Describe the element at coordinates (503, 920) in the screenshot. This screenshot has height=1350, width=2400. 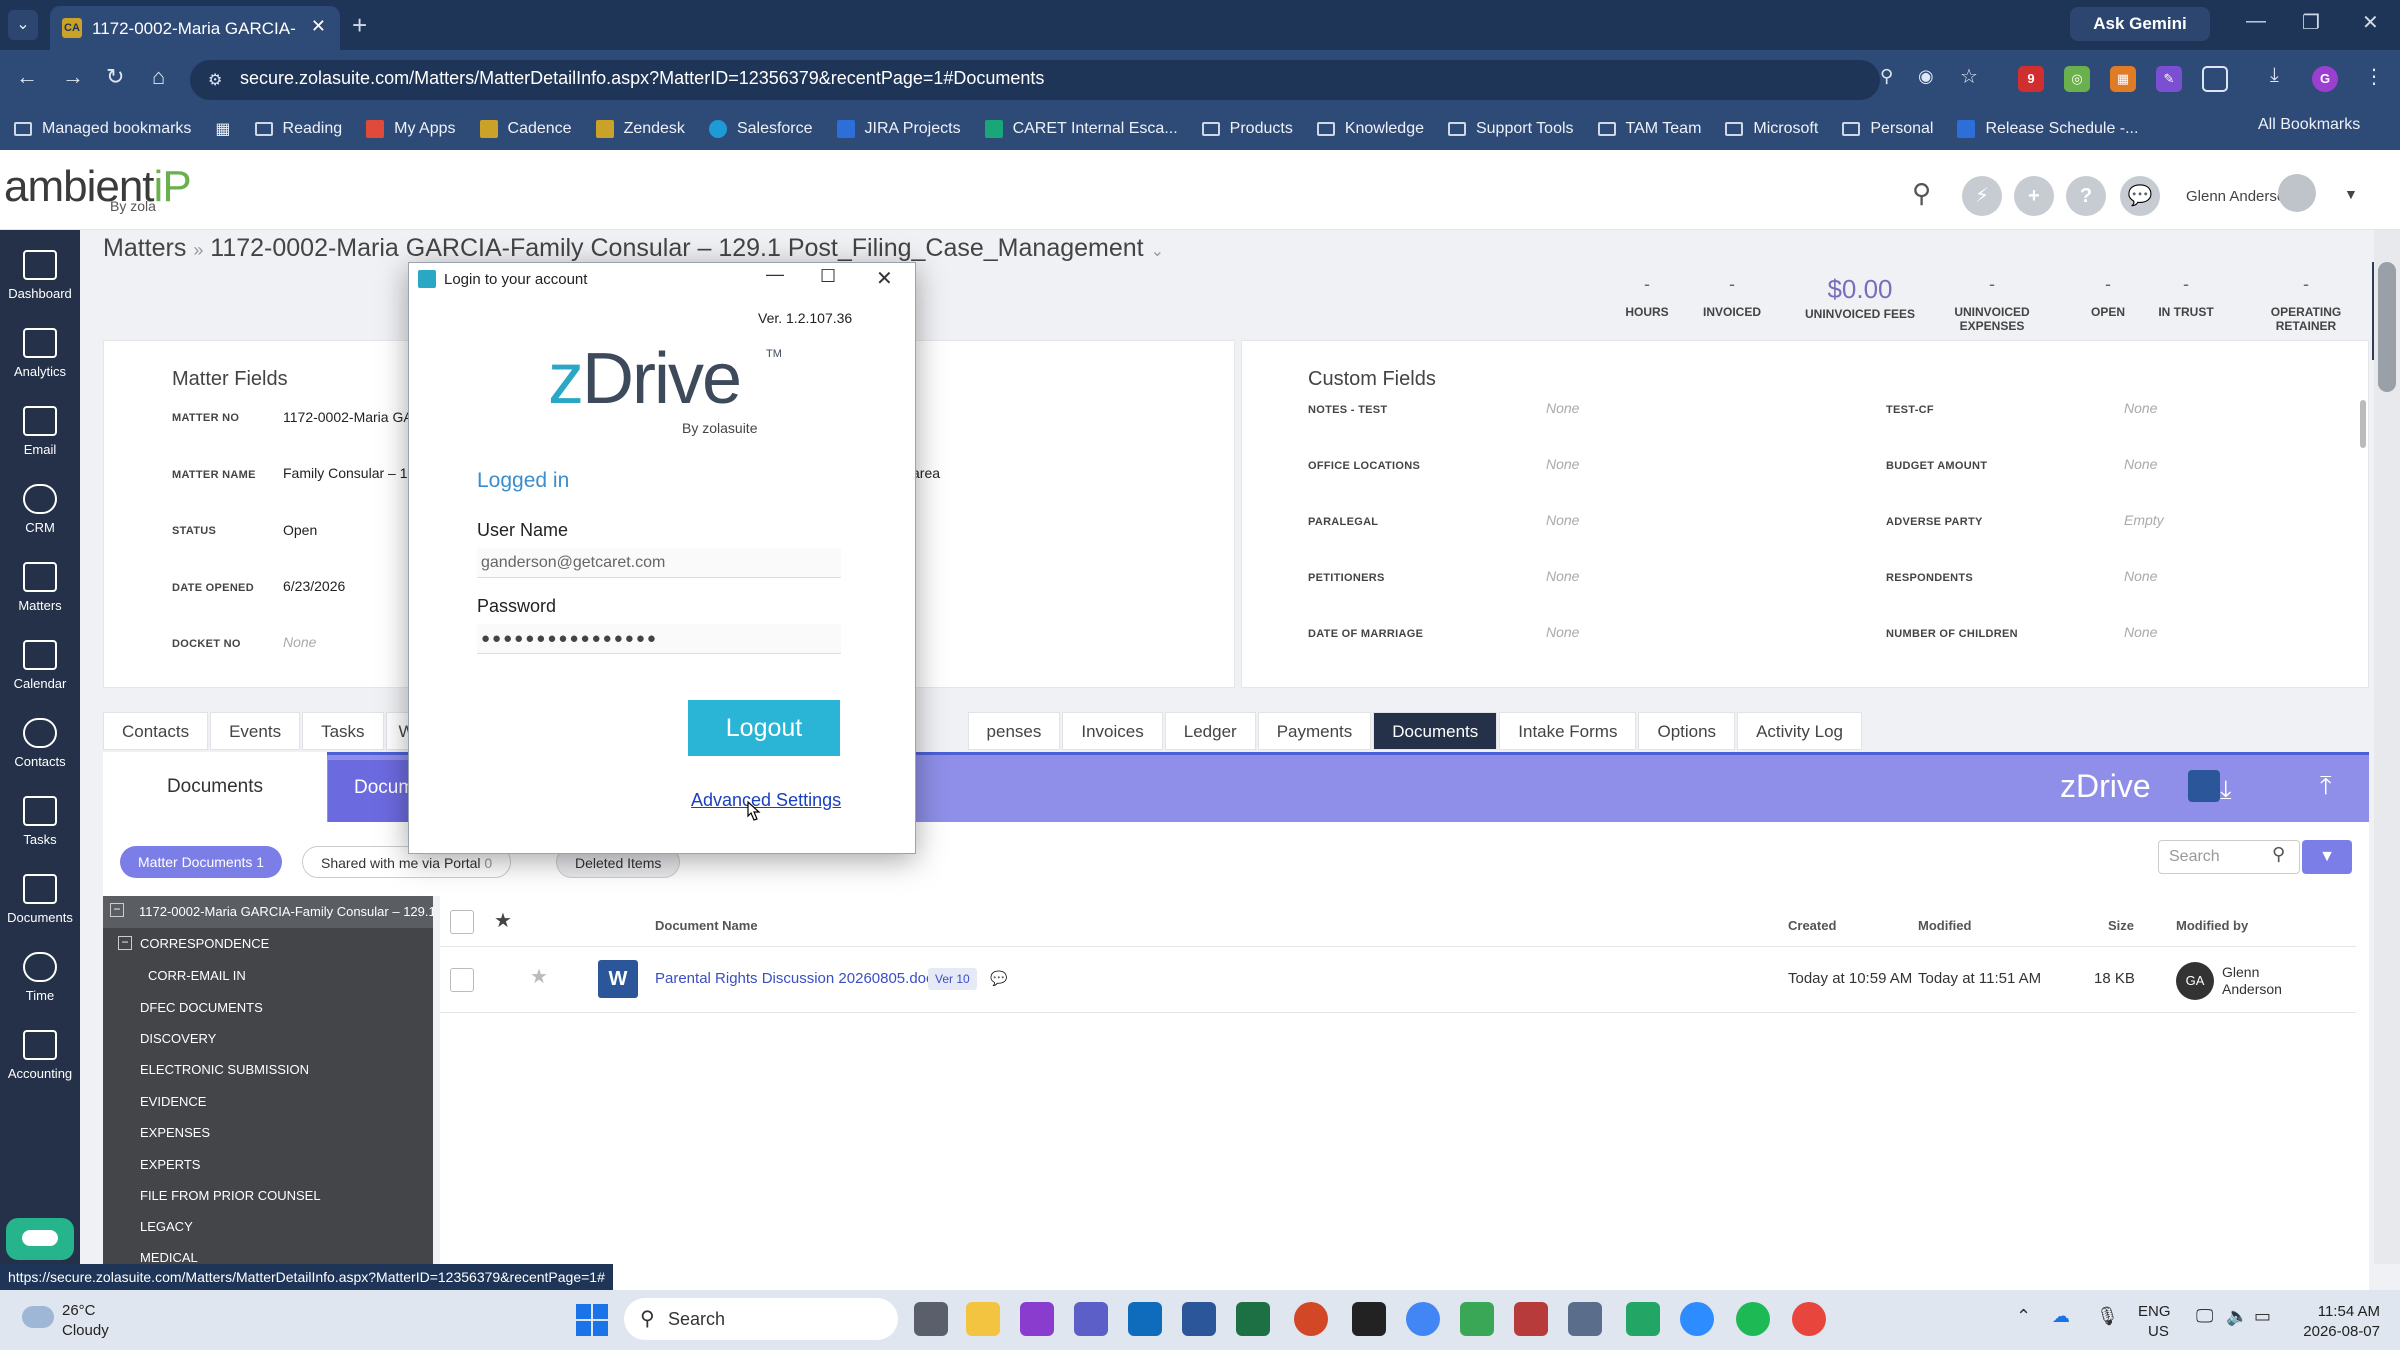
I see `star-column-icon: ★` at that location.